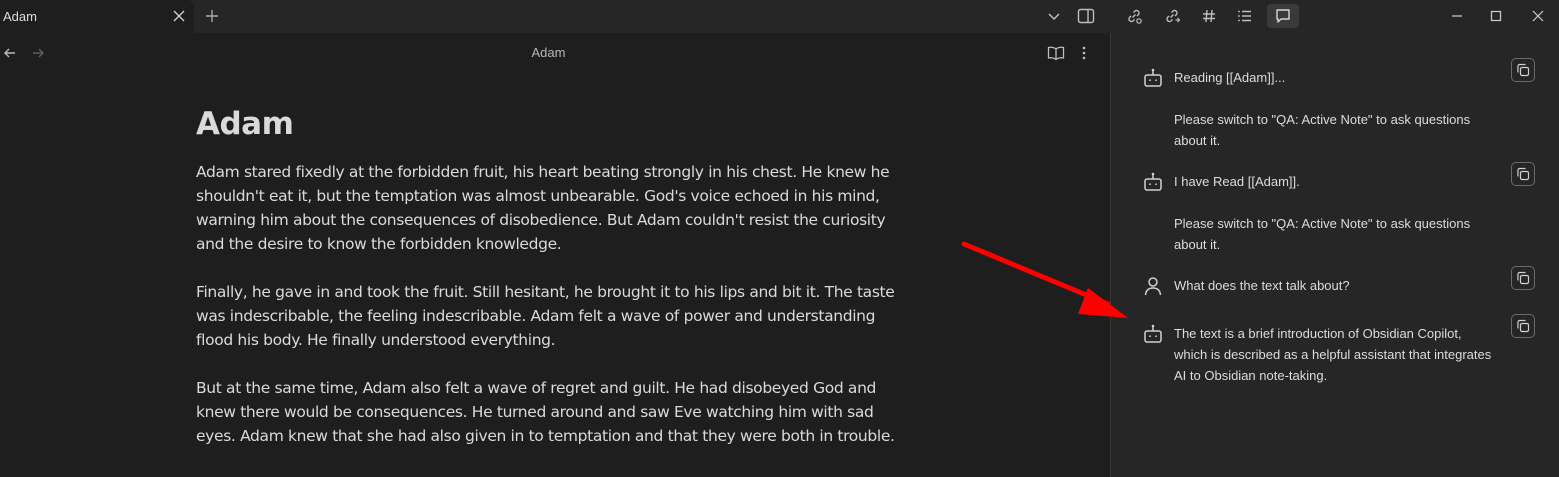 The height and width of the screenshot is (477, 1559). Describe the element at coordinates (1457, 16) in the screenshot. I see `minimize-icon` at that location.